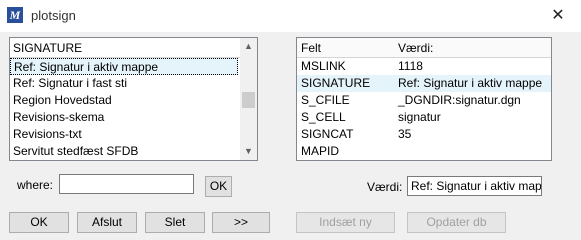 This screenshot has width=581, height=240. I want to click on indsaet-ny-button: Indsæt ny, so click(345, 222).